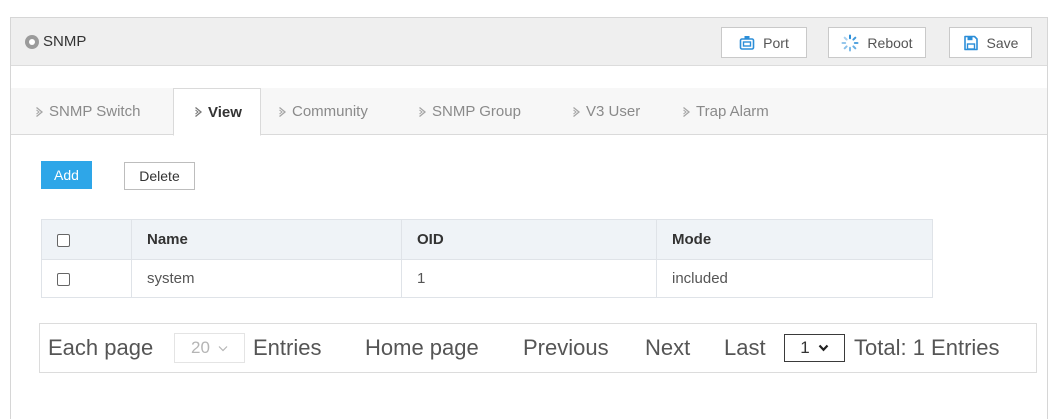  I want to click on previous-page-link: Previous, so click(566, 348).